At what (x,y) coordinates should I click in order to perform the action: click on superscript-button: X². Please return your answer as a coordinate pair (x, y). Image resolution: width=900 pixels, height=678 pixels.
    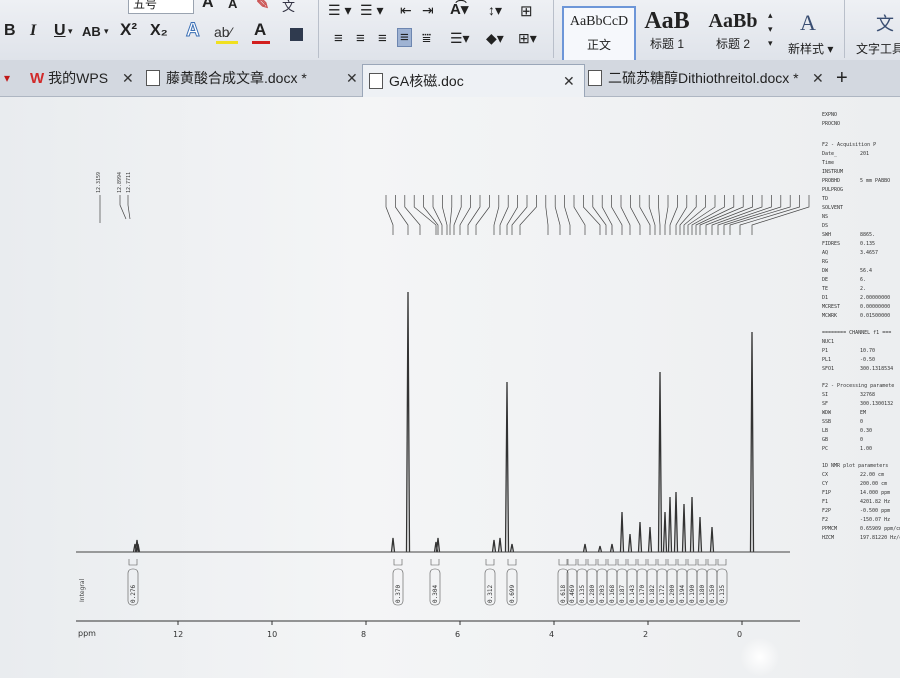
    Looking at the image, I should click on (128, 30).